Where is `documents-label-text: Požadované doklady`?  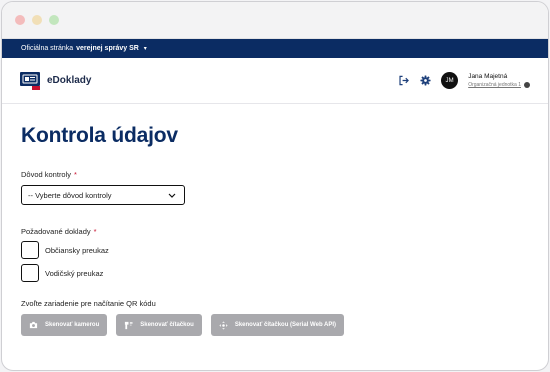
documents-label-text: Požadované doklady is located at coordinates (56, 231).